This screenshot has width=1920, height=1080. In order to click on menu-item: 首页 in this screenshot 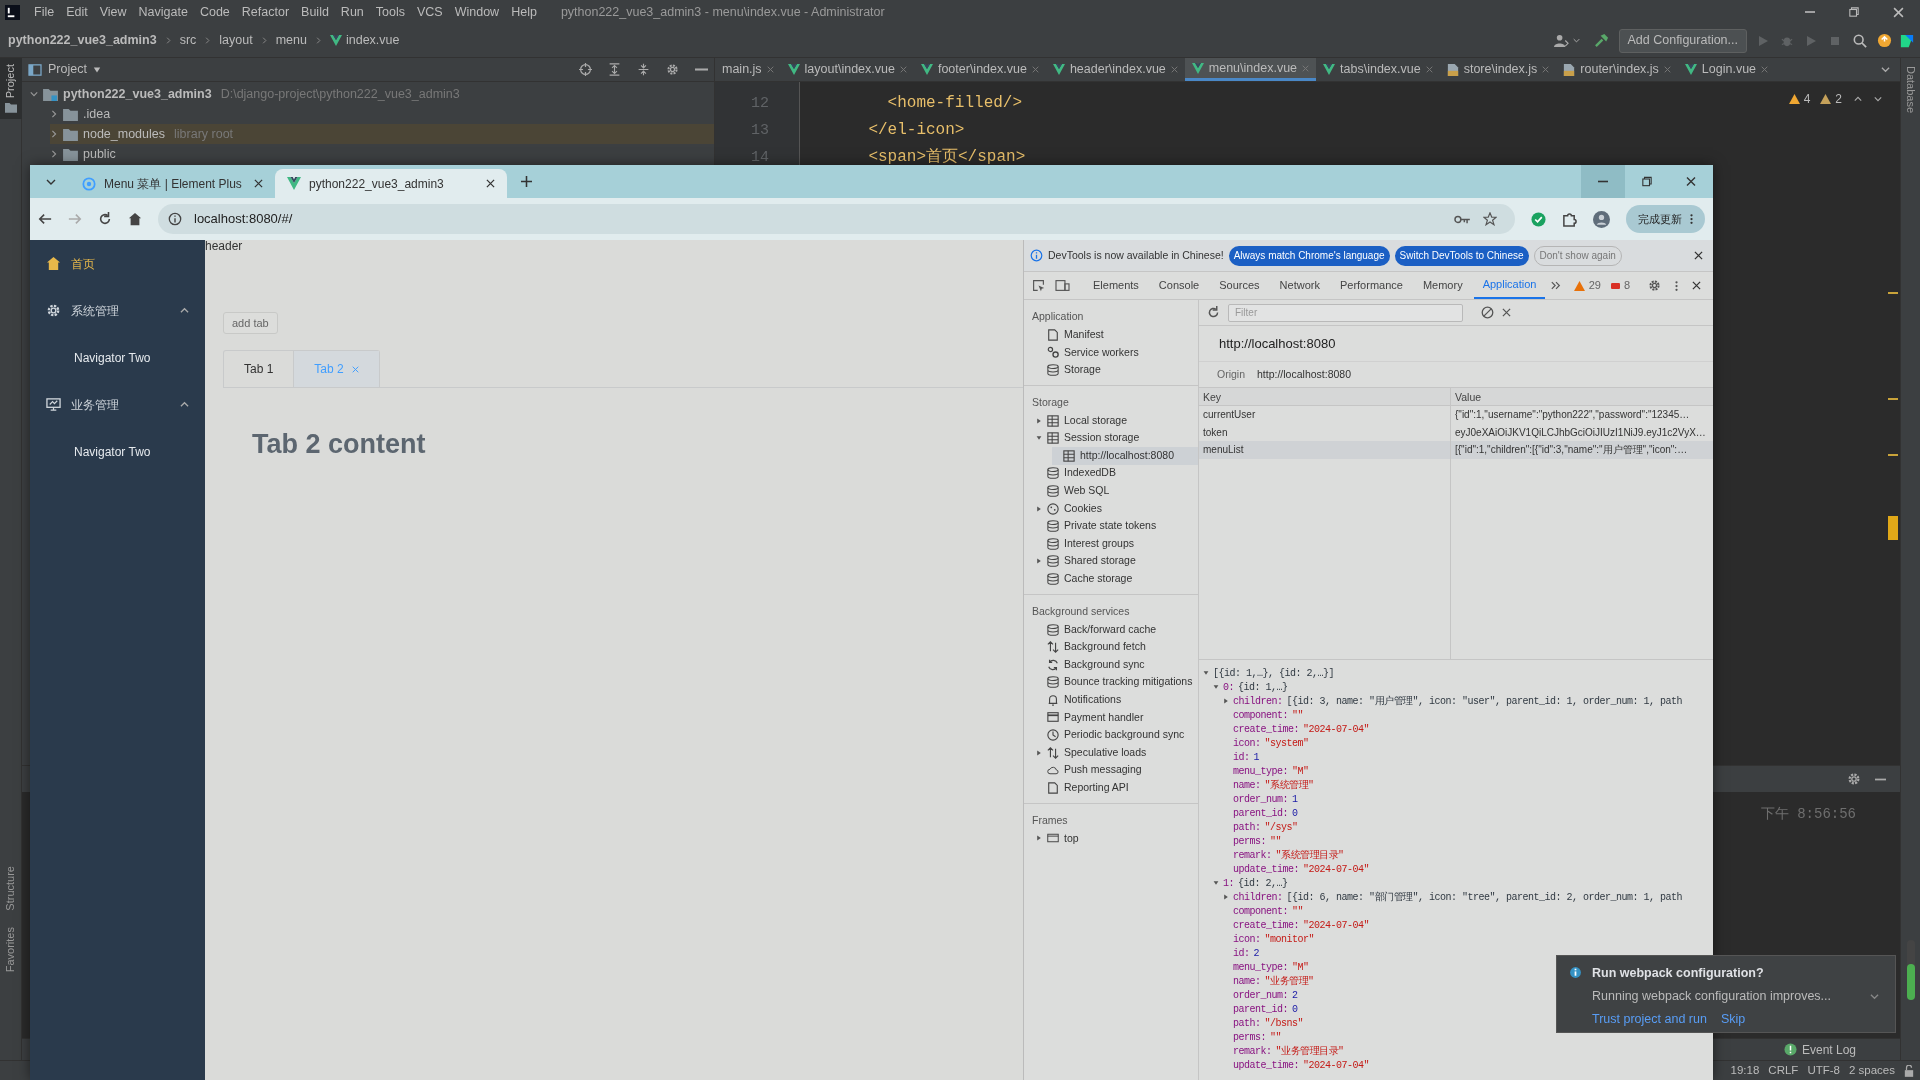, I will do `click(117, 263)`.